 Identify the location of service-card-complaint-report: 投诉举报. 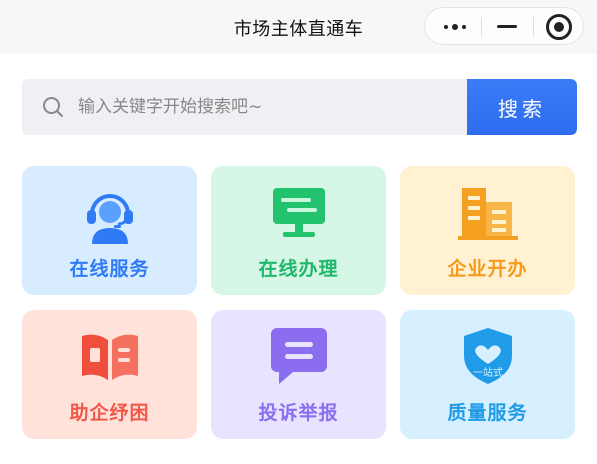
(298, 374).